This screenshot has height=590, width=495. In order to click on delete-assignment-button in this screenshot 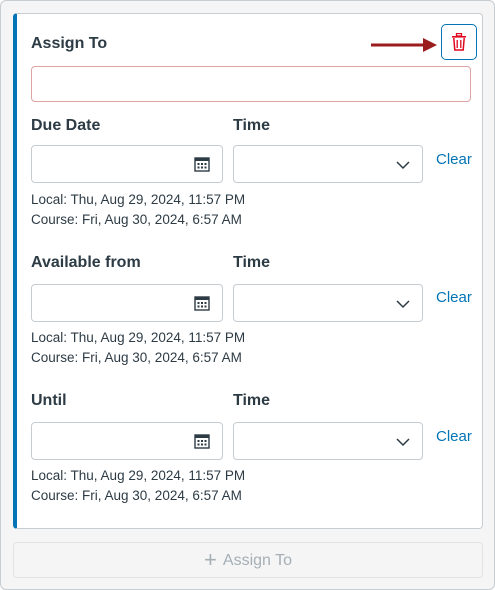, I will do `click(459, 42)`.